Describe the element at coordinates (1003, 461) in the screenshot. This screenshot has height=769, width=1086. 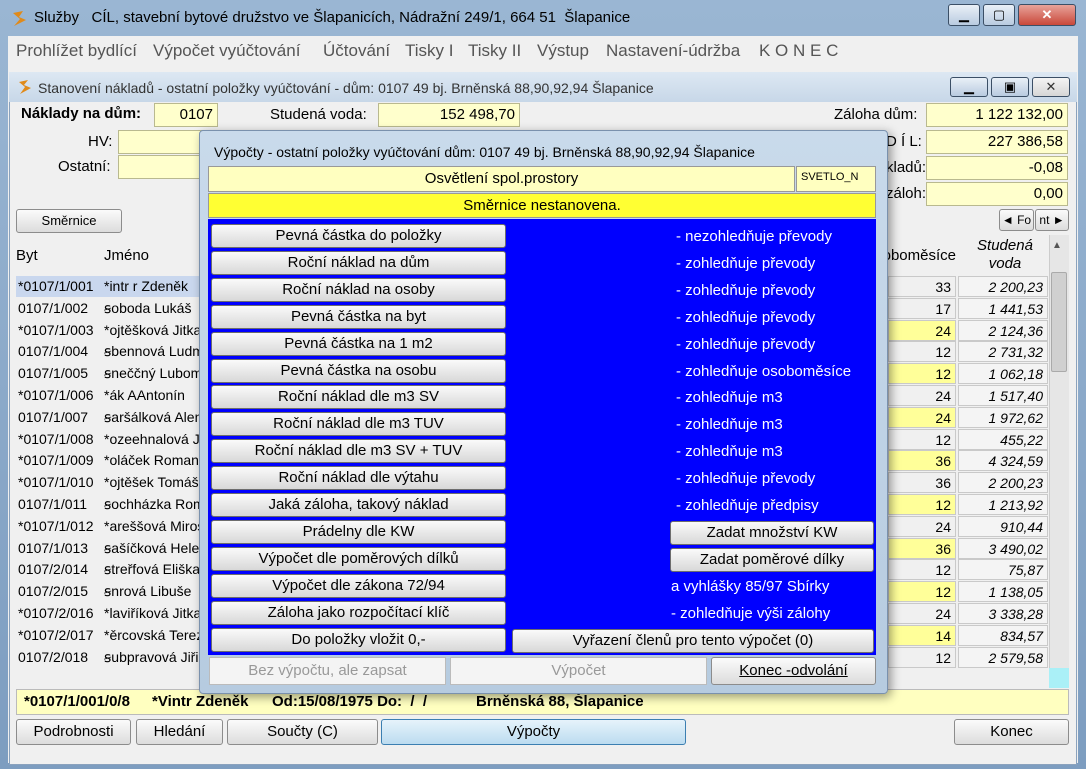
I see `cell-studena-voda: 4 324,59` at that location.